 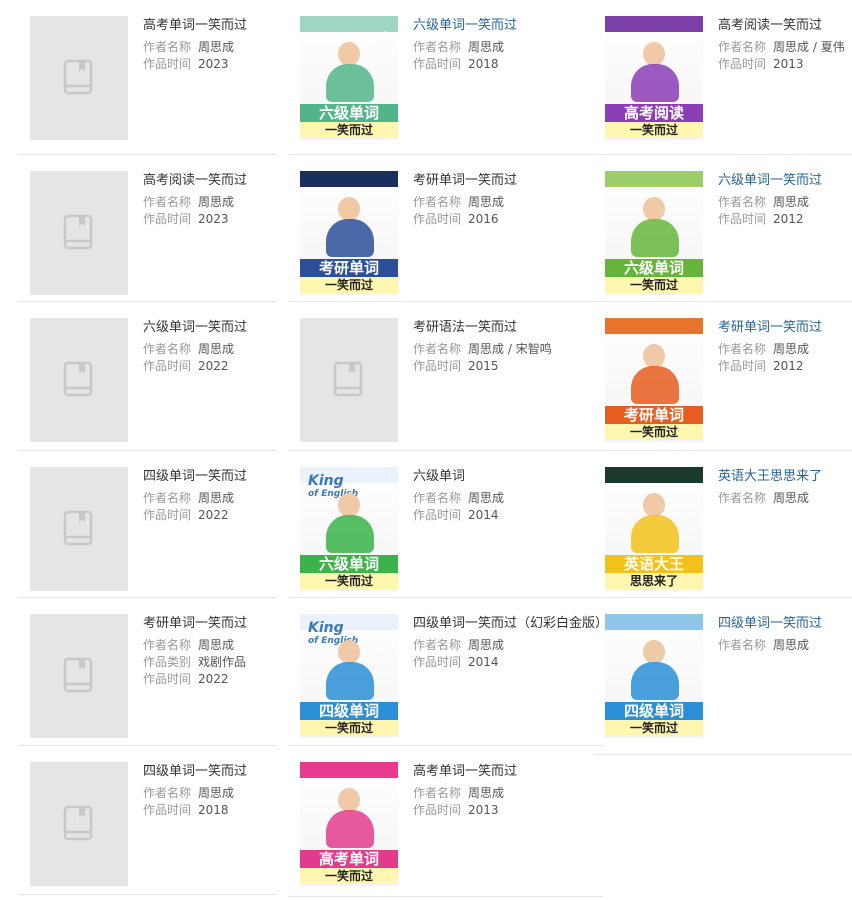 I want to click on book-cover: 高考阅读 一笑而过, so click(x=654, y=78).